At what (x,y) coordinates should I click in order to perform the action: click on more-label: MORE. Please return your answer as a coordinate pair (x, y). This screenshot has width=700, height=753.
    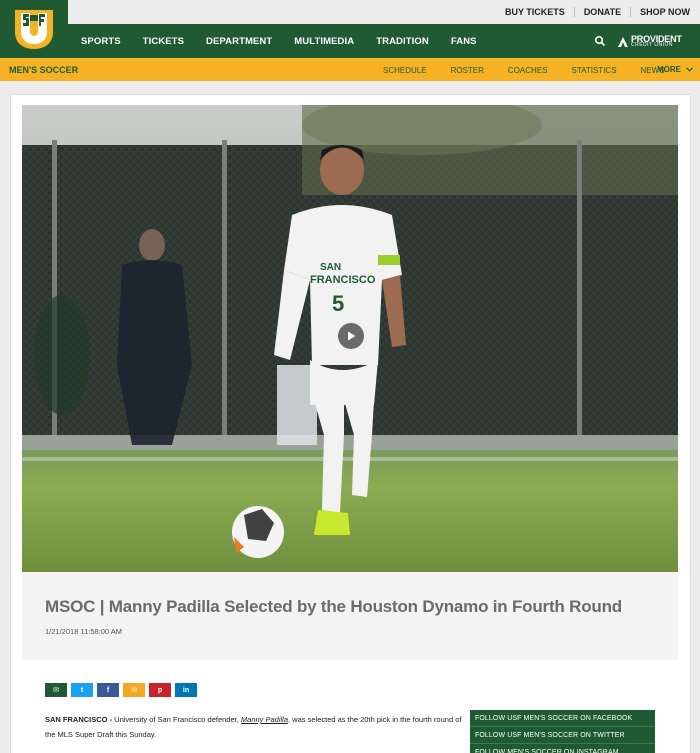
    Looking at the image, I should click on (669, 69).